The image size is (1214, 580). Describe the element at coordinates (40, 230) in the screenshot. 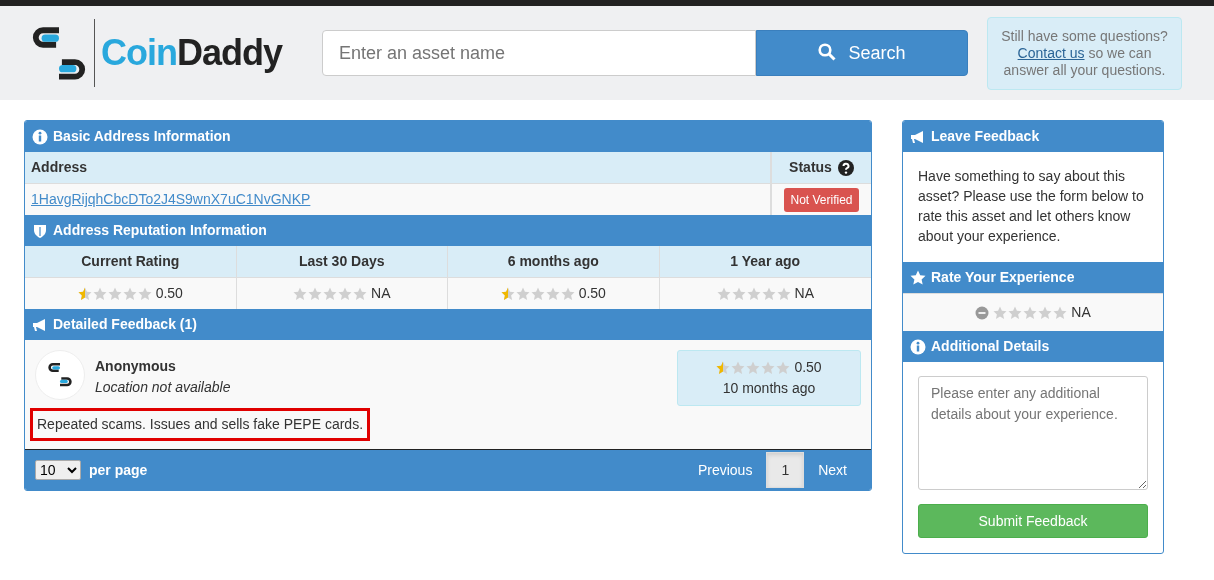

I see `shield-icon` at that location.